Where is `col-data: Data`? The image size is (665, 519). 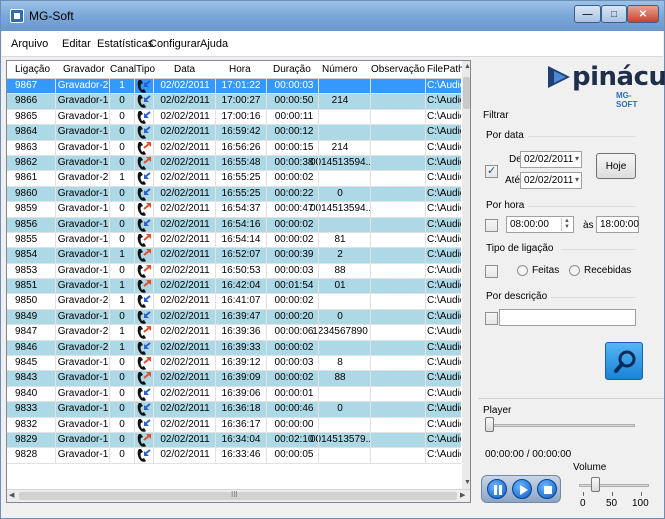 col-data: Data is located at coordinates (184, 69).